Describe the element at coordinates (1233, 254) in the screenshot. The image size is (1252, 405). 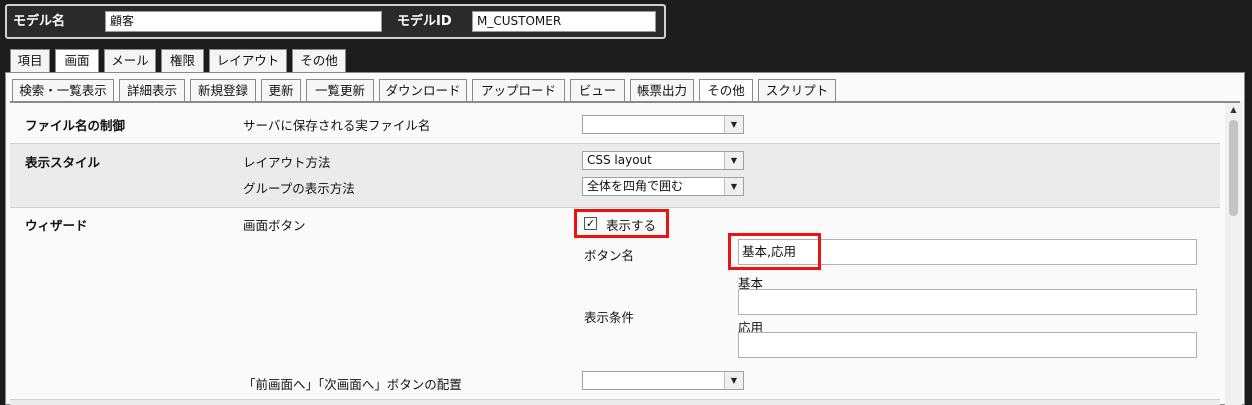
I see `vertical-scrollbar: ▲` at that location.